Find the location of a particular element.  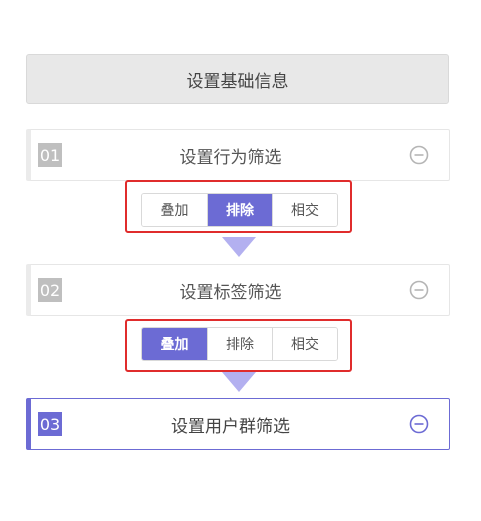

step-tag-filter: 02 设置标签筛选 is located at coordinates (238, 290).